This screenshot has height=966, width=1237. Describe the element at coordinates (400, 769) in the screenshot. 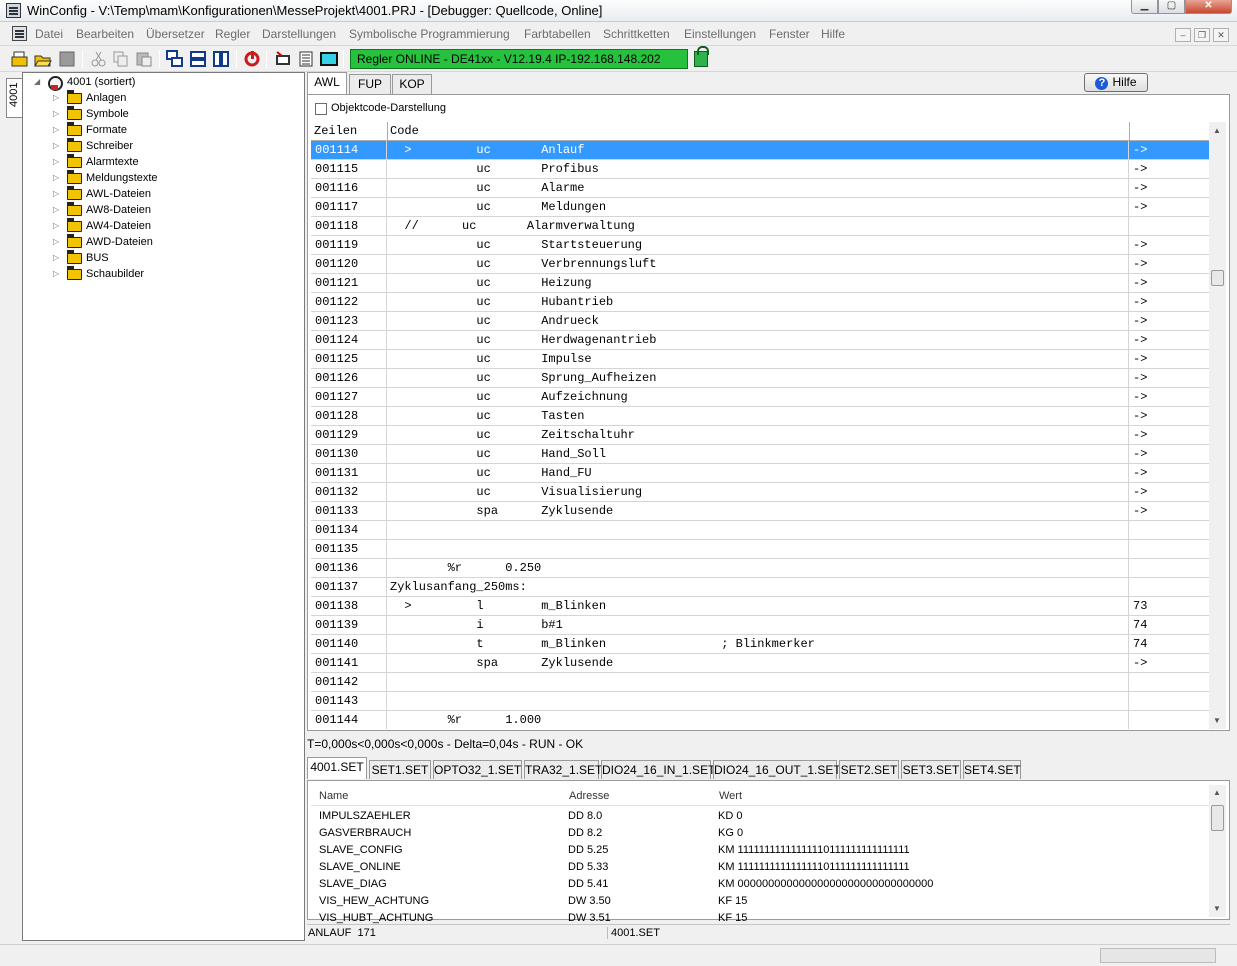

I see `set-tab-set1-set: SET1.SET` at that location.